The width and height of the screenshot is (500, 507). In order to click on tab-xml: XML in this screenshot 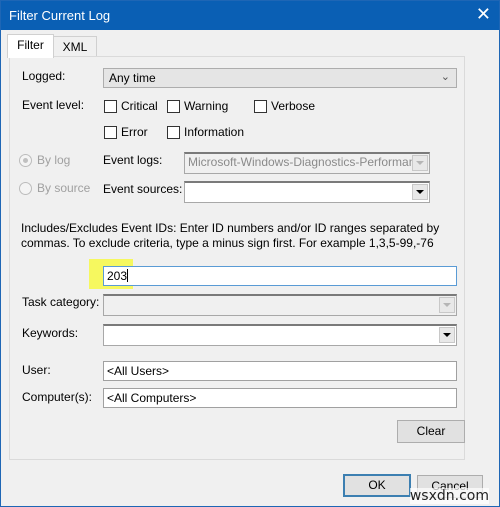, I will do `click(75, 46)`.